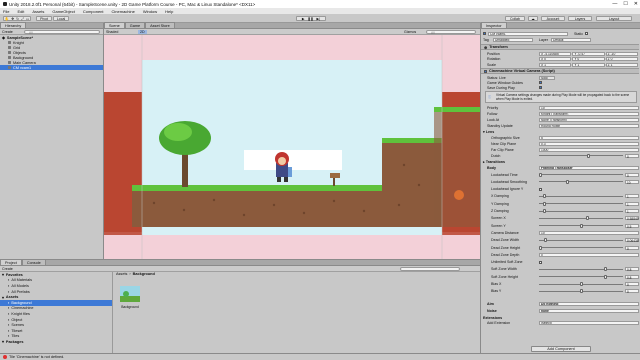 This screenshot has width=640, height=360. Describe the element at coordinates (547, 77) in the screenshot. I see `solo-button: Solo` at that location.